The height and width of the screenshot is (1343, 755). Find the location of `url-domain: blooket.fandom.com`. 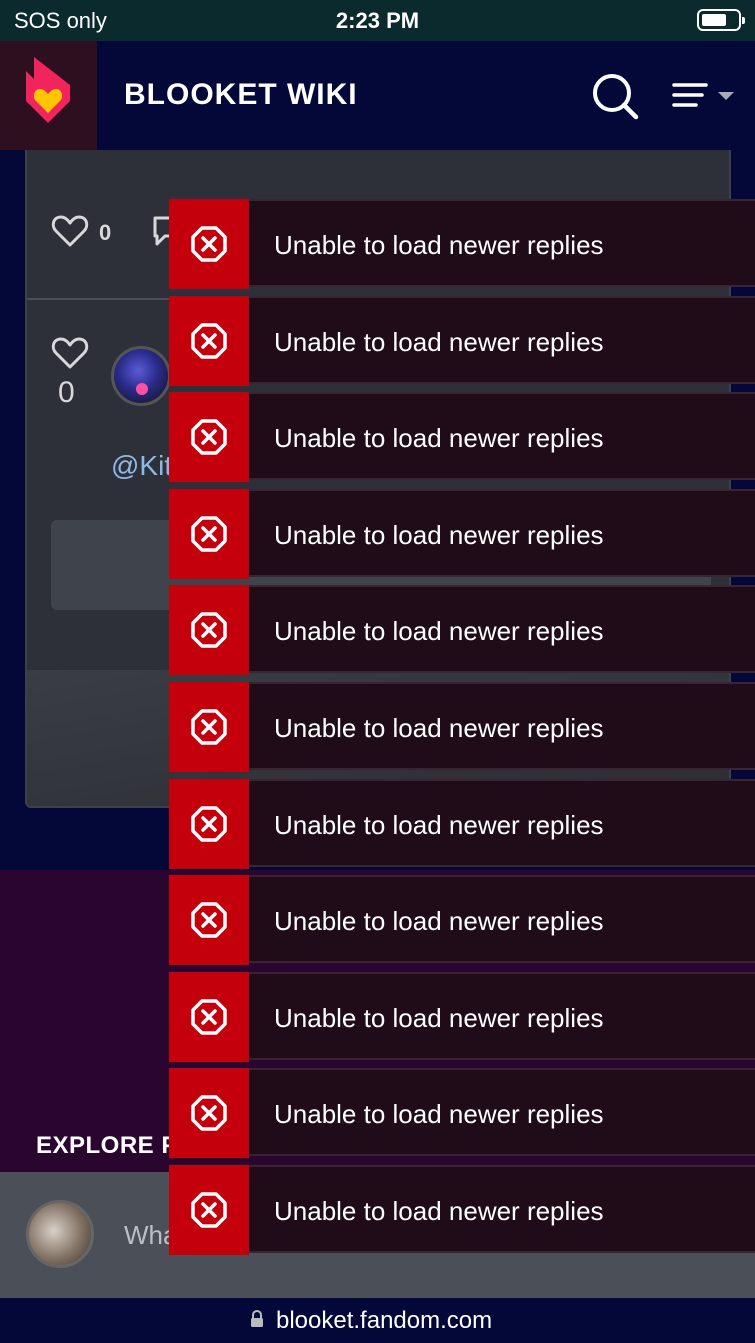

url-domain: blooket.fandom.com is located at coordinates (384, 1320).